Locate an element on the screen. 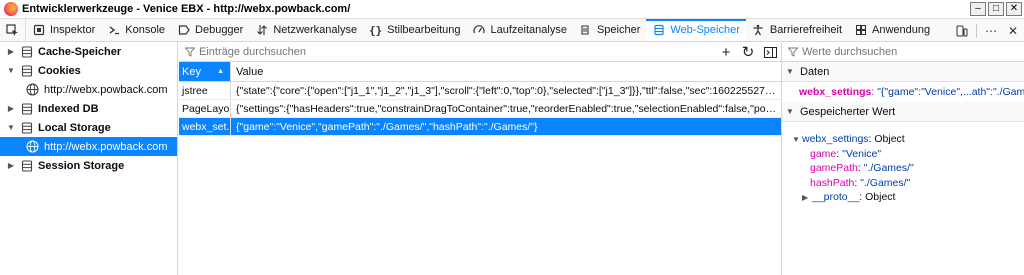 The image size is (1024, 275). tab-memory: Speicher is located at coordinates (609, 30).